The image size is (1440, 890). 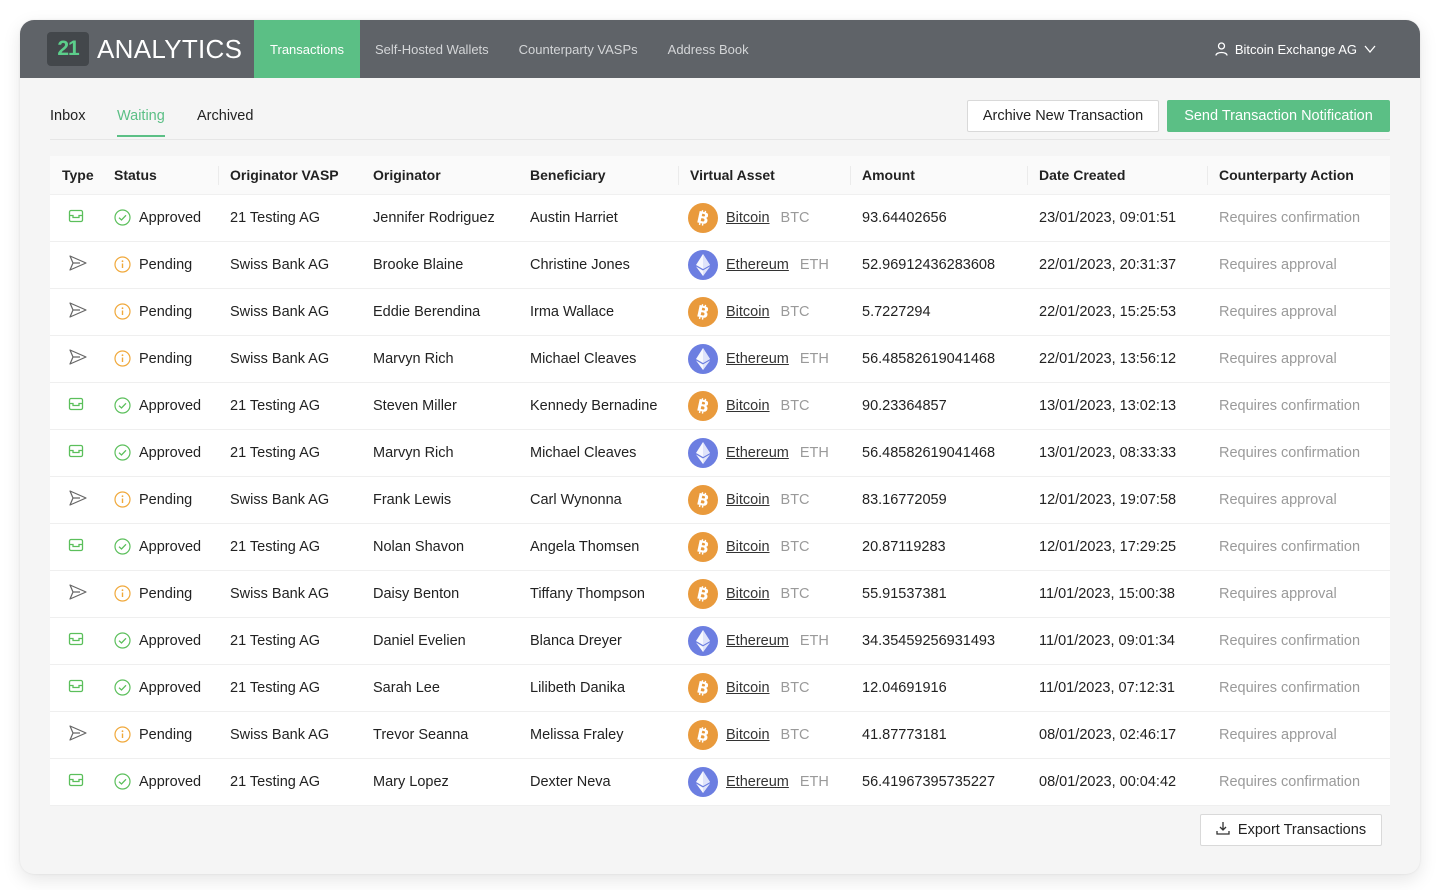 What do you see at coordinates (576, 499) in the screenshot?
I see `beneficiary-cell: Carl Wynonna` at bounding box center [576, 499].